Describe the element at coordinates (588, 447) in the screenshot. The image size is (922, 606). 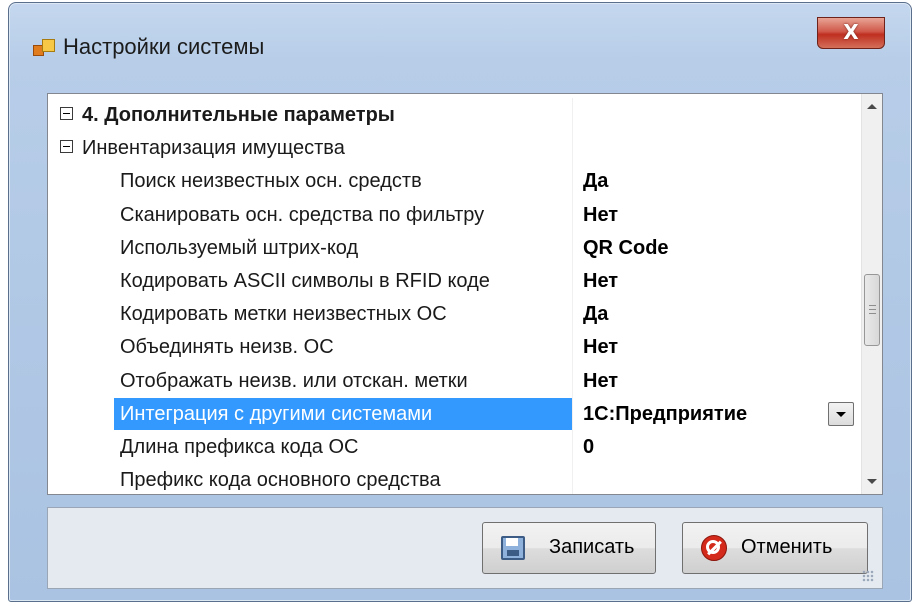
I see `property-value: 0` at that location.